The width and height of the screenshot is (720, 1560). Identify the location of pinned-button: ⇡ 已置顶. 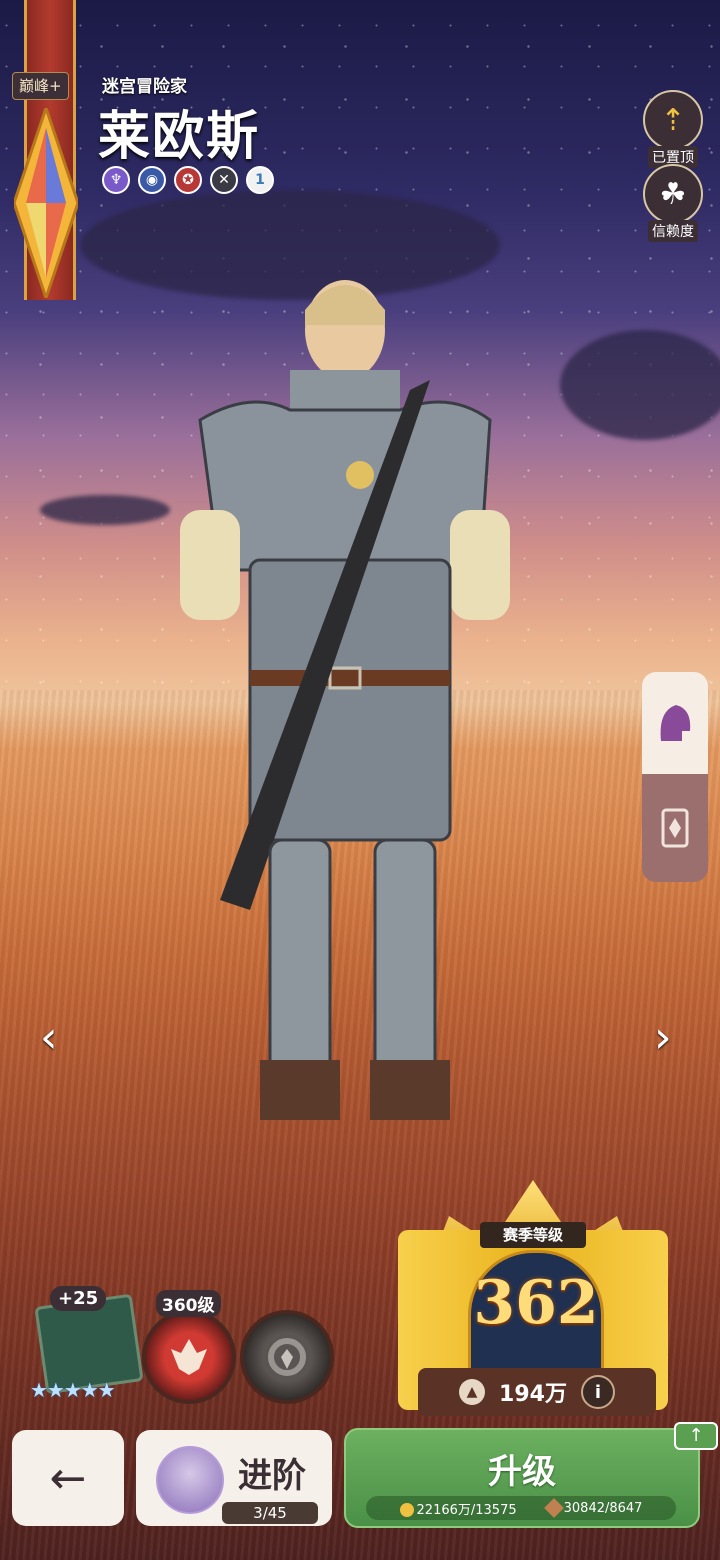
(673, 129).